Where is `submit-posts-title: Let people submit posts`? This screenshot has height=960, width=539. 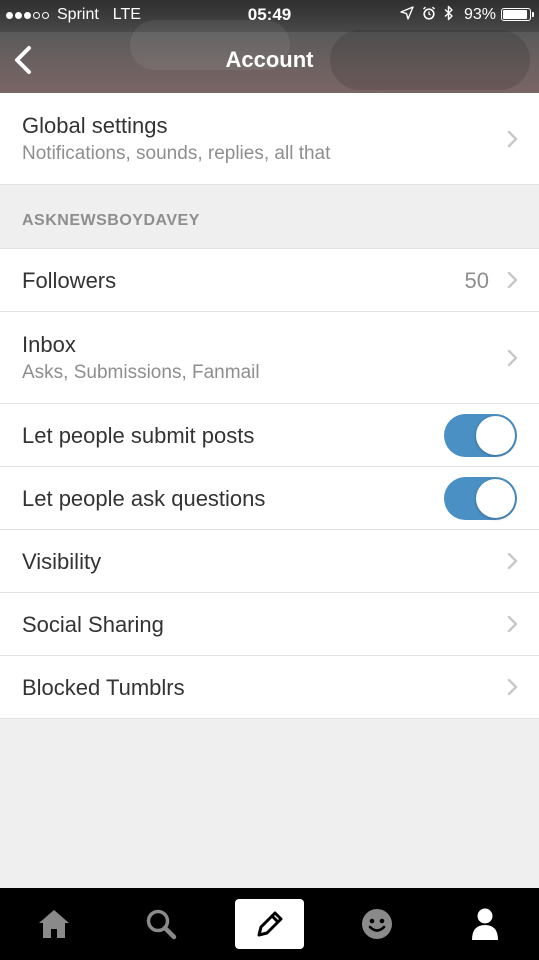
submit-posts-title: Let people submit posts is located at coordinates (138, 435).